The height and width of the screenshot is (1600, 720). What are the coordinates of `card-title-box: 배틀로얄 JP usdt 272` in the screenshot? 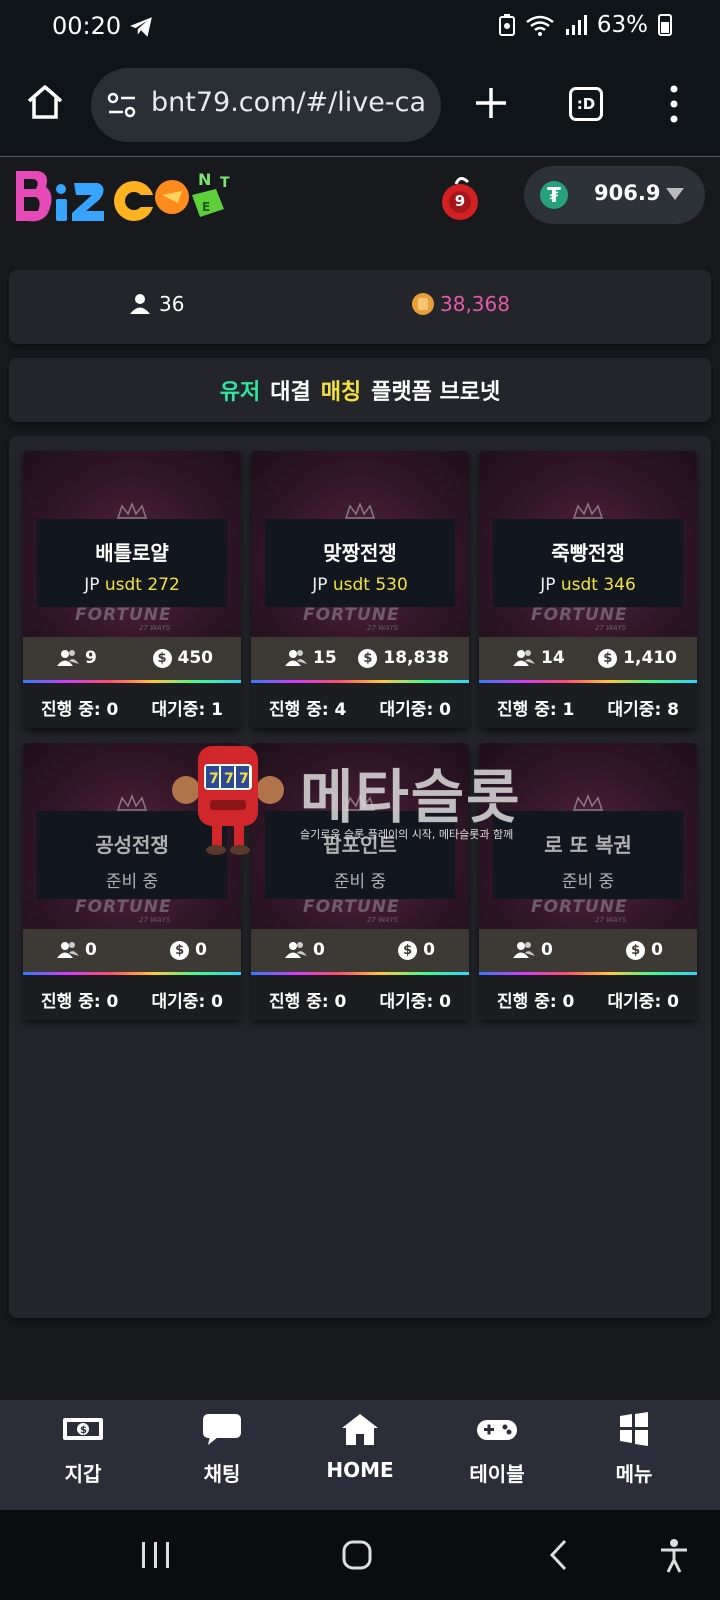 It's located at (132, 563).